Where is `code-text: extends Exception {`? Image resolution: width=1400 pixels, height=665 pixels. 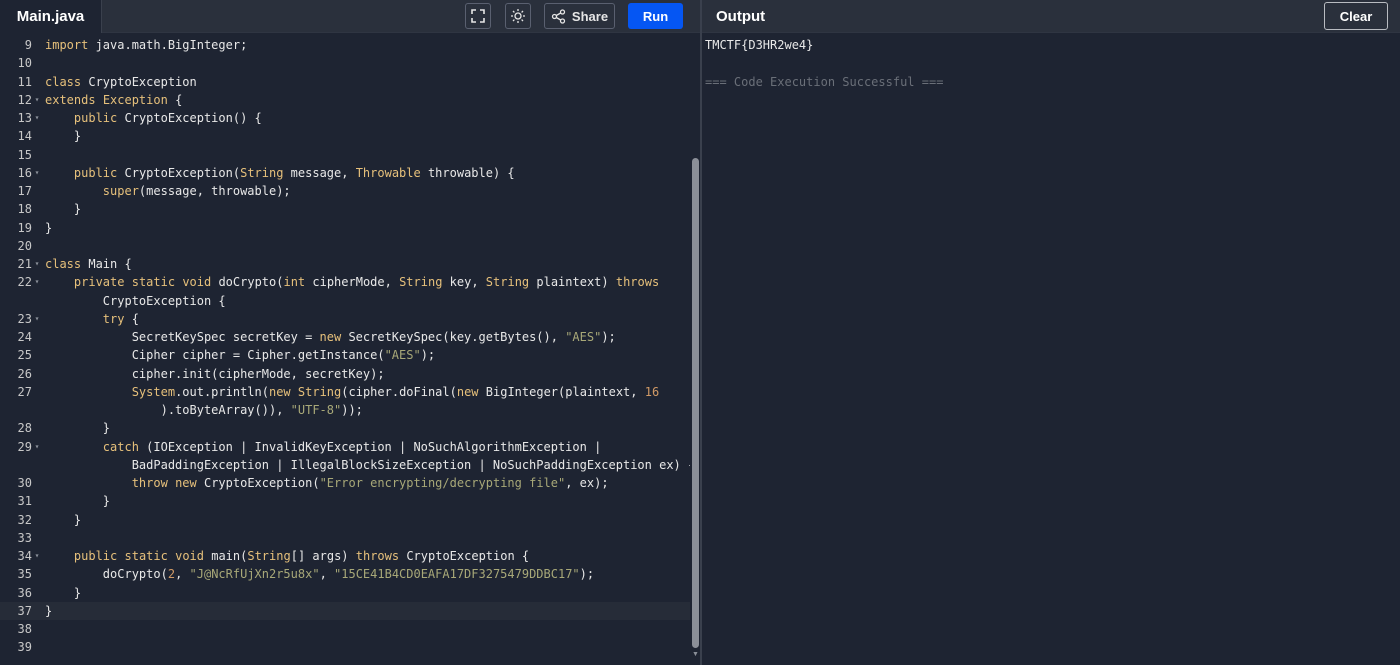 code-text: extends Exception { is located at coordinates (114, 99).